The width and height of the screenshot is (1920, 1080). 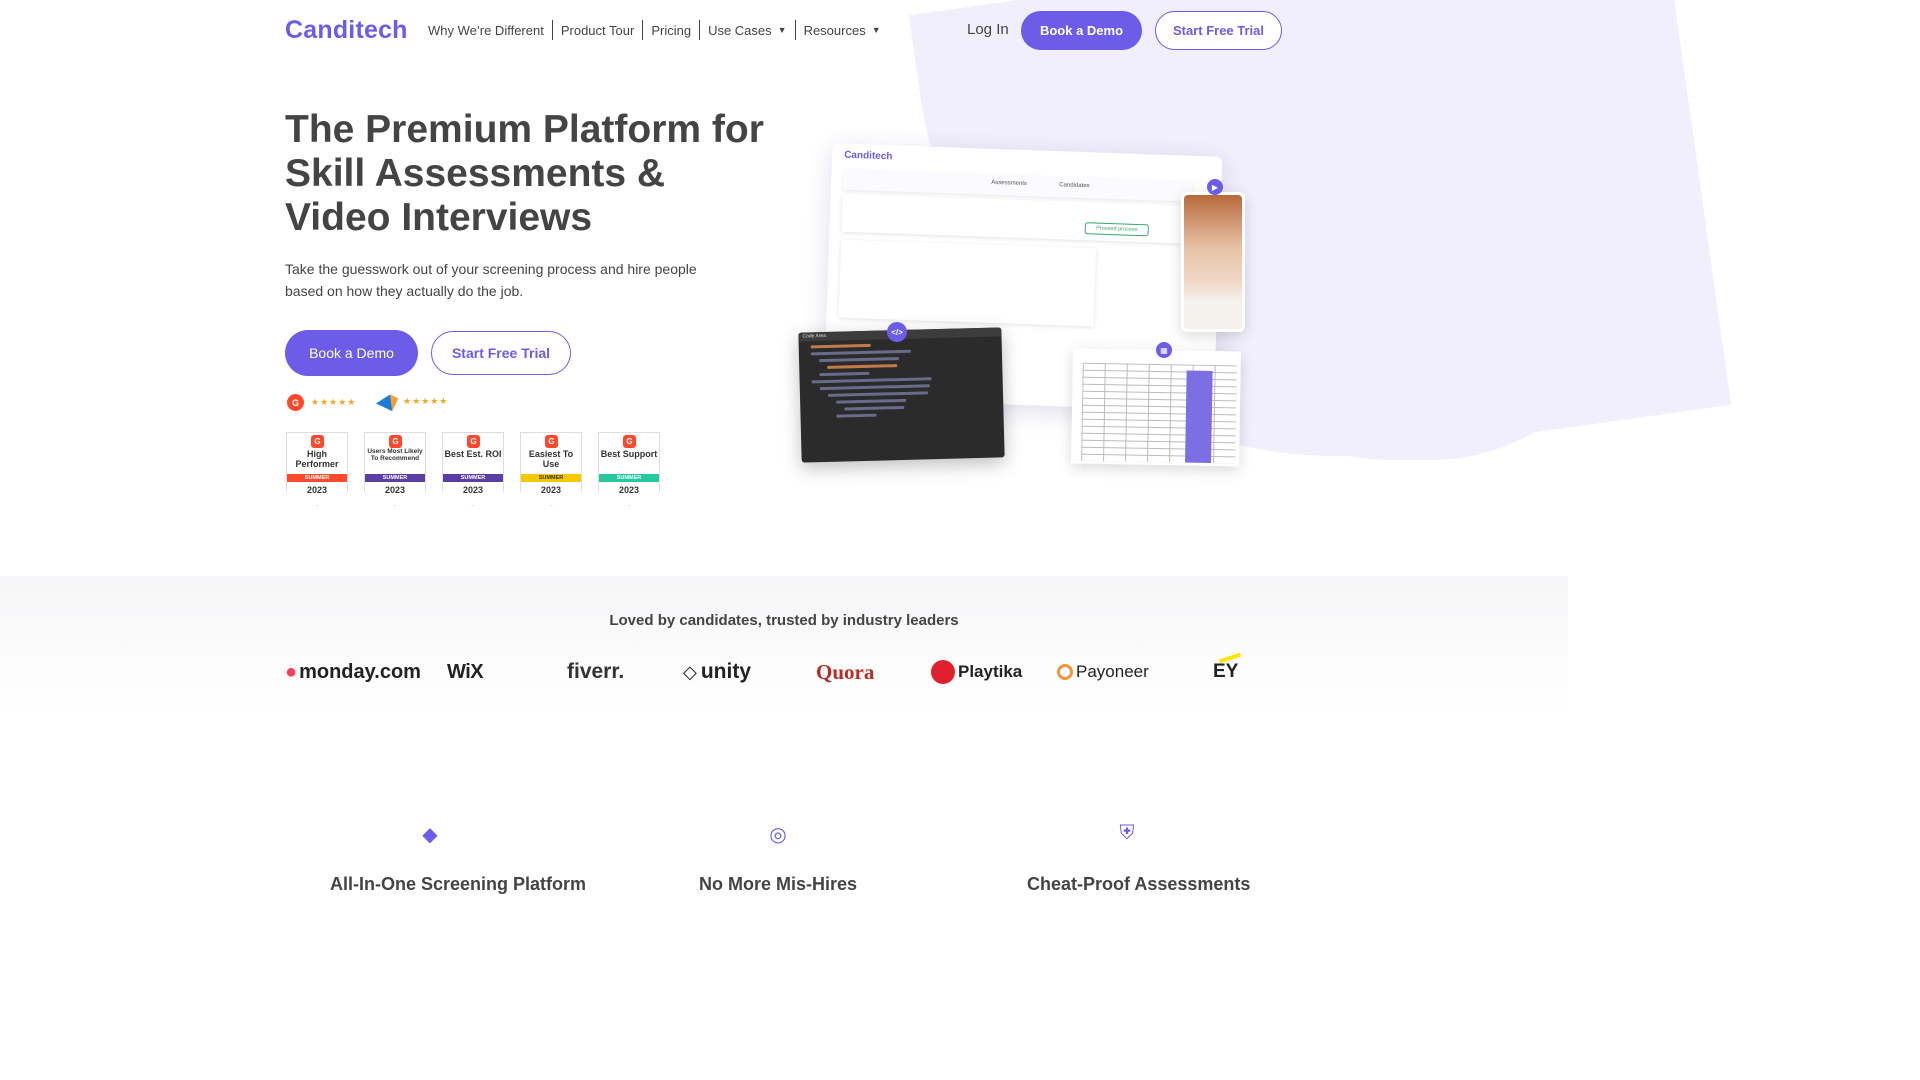 I want to click on nav-resources: Resources ▼, so click(x=841, y=30).